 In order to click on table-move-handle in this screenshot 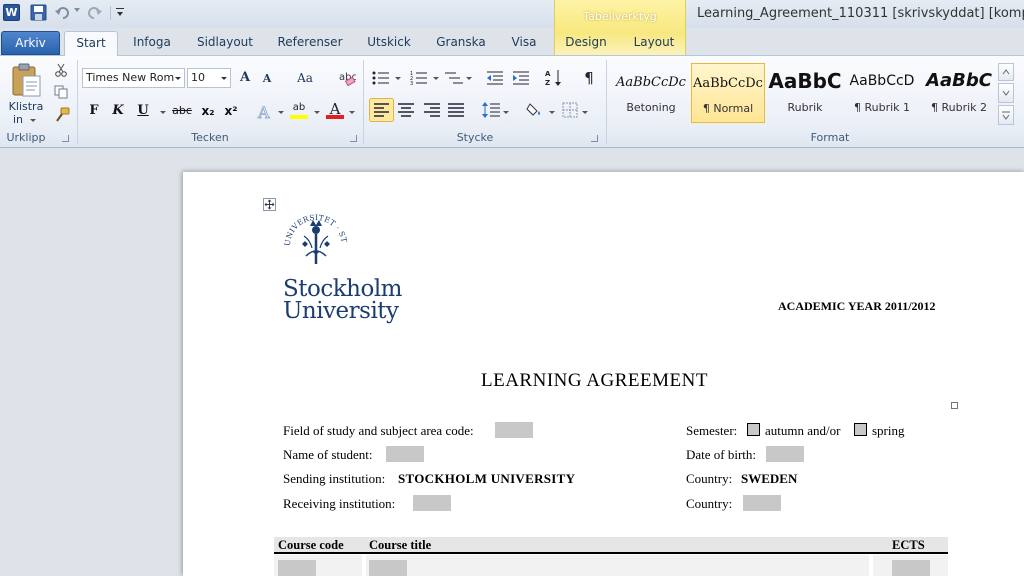, I will do `click(269, 204)`.